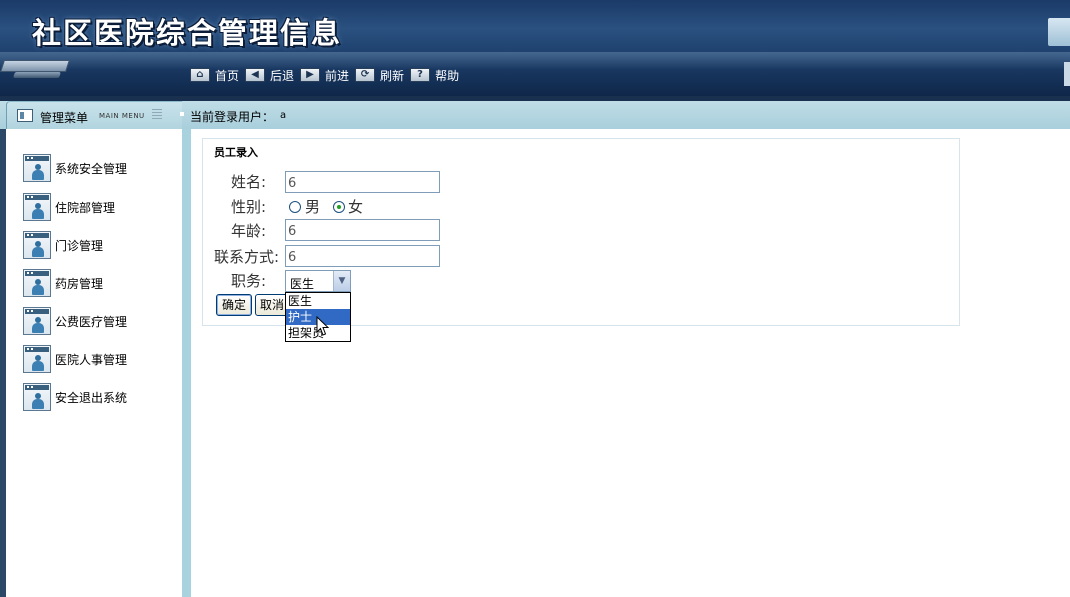  Describe the element at coordinates (85, 207) in the screenshot. I see `sidebar-item-label: 住院部管理` at that location.